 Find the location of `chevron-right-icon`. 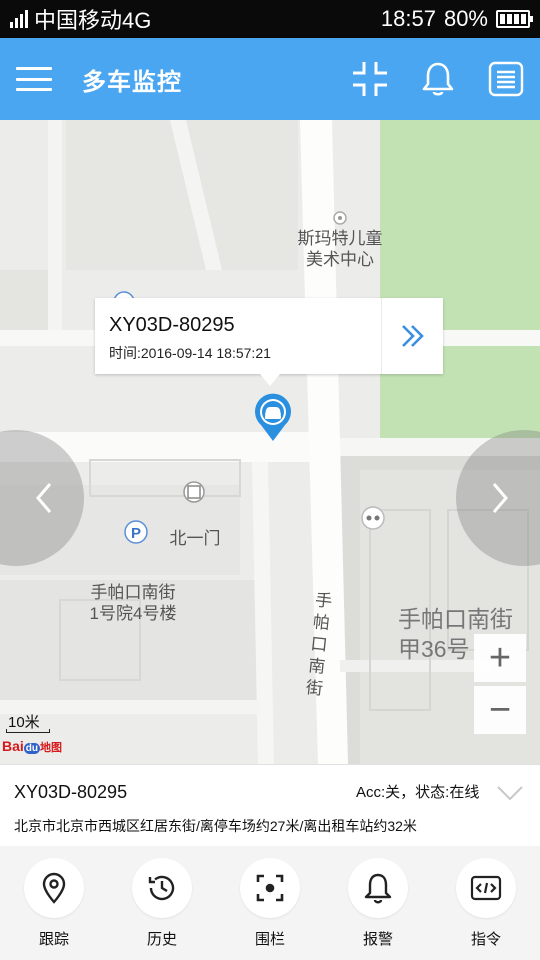

chevron-right-icon is located at coordinates (500, 498).